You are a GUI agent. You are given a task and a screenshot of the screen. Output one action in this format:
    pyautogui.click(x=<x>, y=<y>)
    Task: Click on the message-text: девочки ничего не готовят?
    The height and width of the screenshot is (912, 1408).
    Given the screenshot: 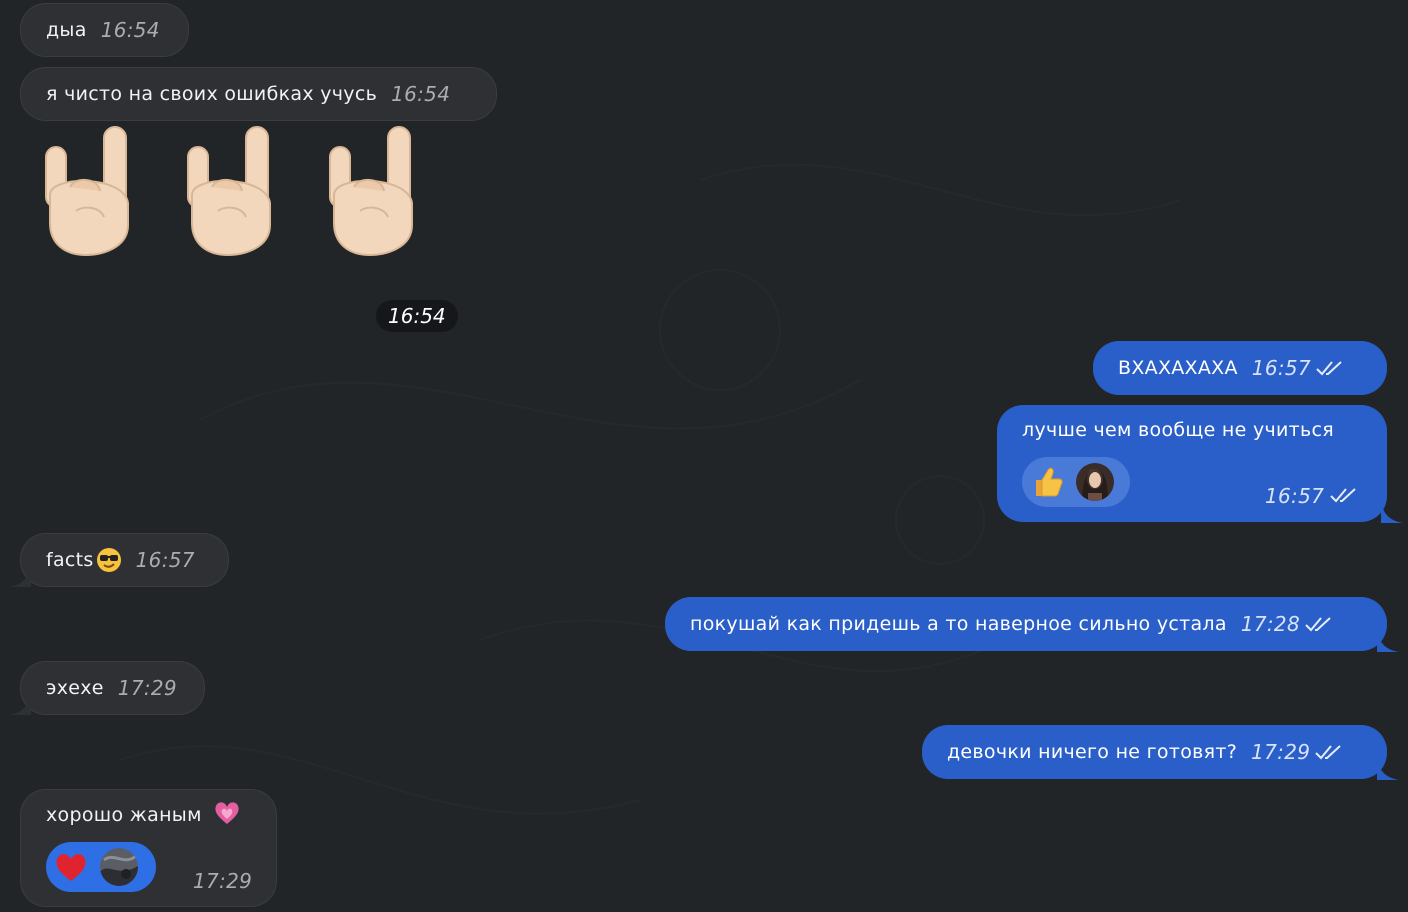 What is the action you would take?
    pyautogui.click(x=1092, y=752)
    